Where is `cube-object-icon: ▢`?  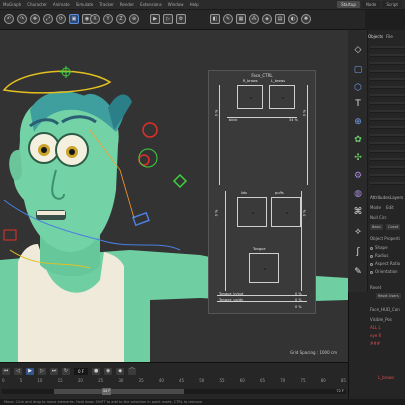 cube-object-icon: ▢ is located at coordinates (358, 70).